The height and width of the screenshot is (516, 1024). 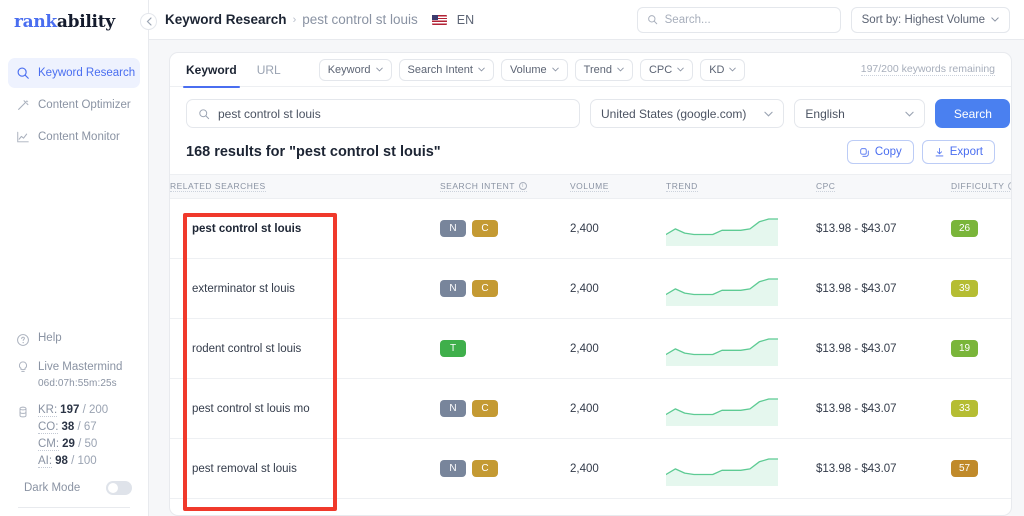 I want to click on col-trend: TREND, so click(x=741, y=186).